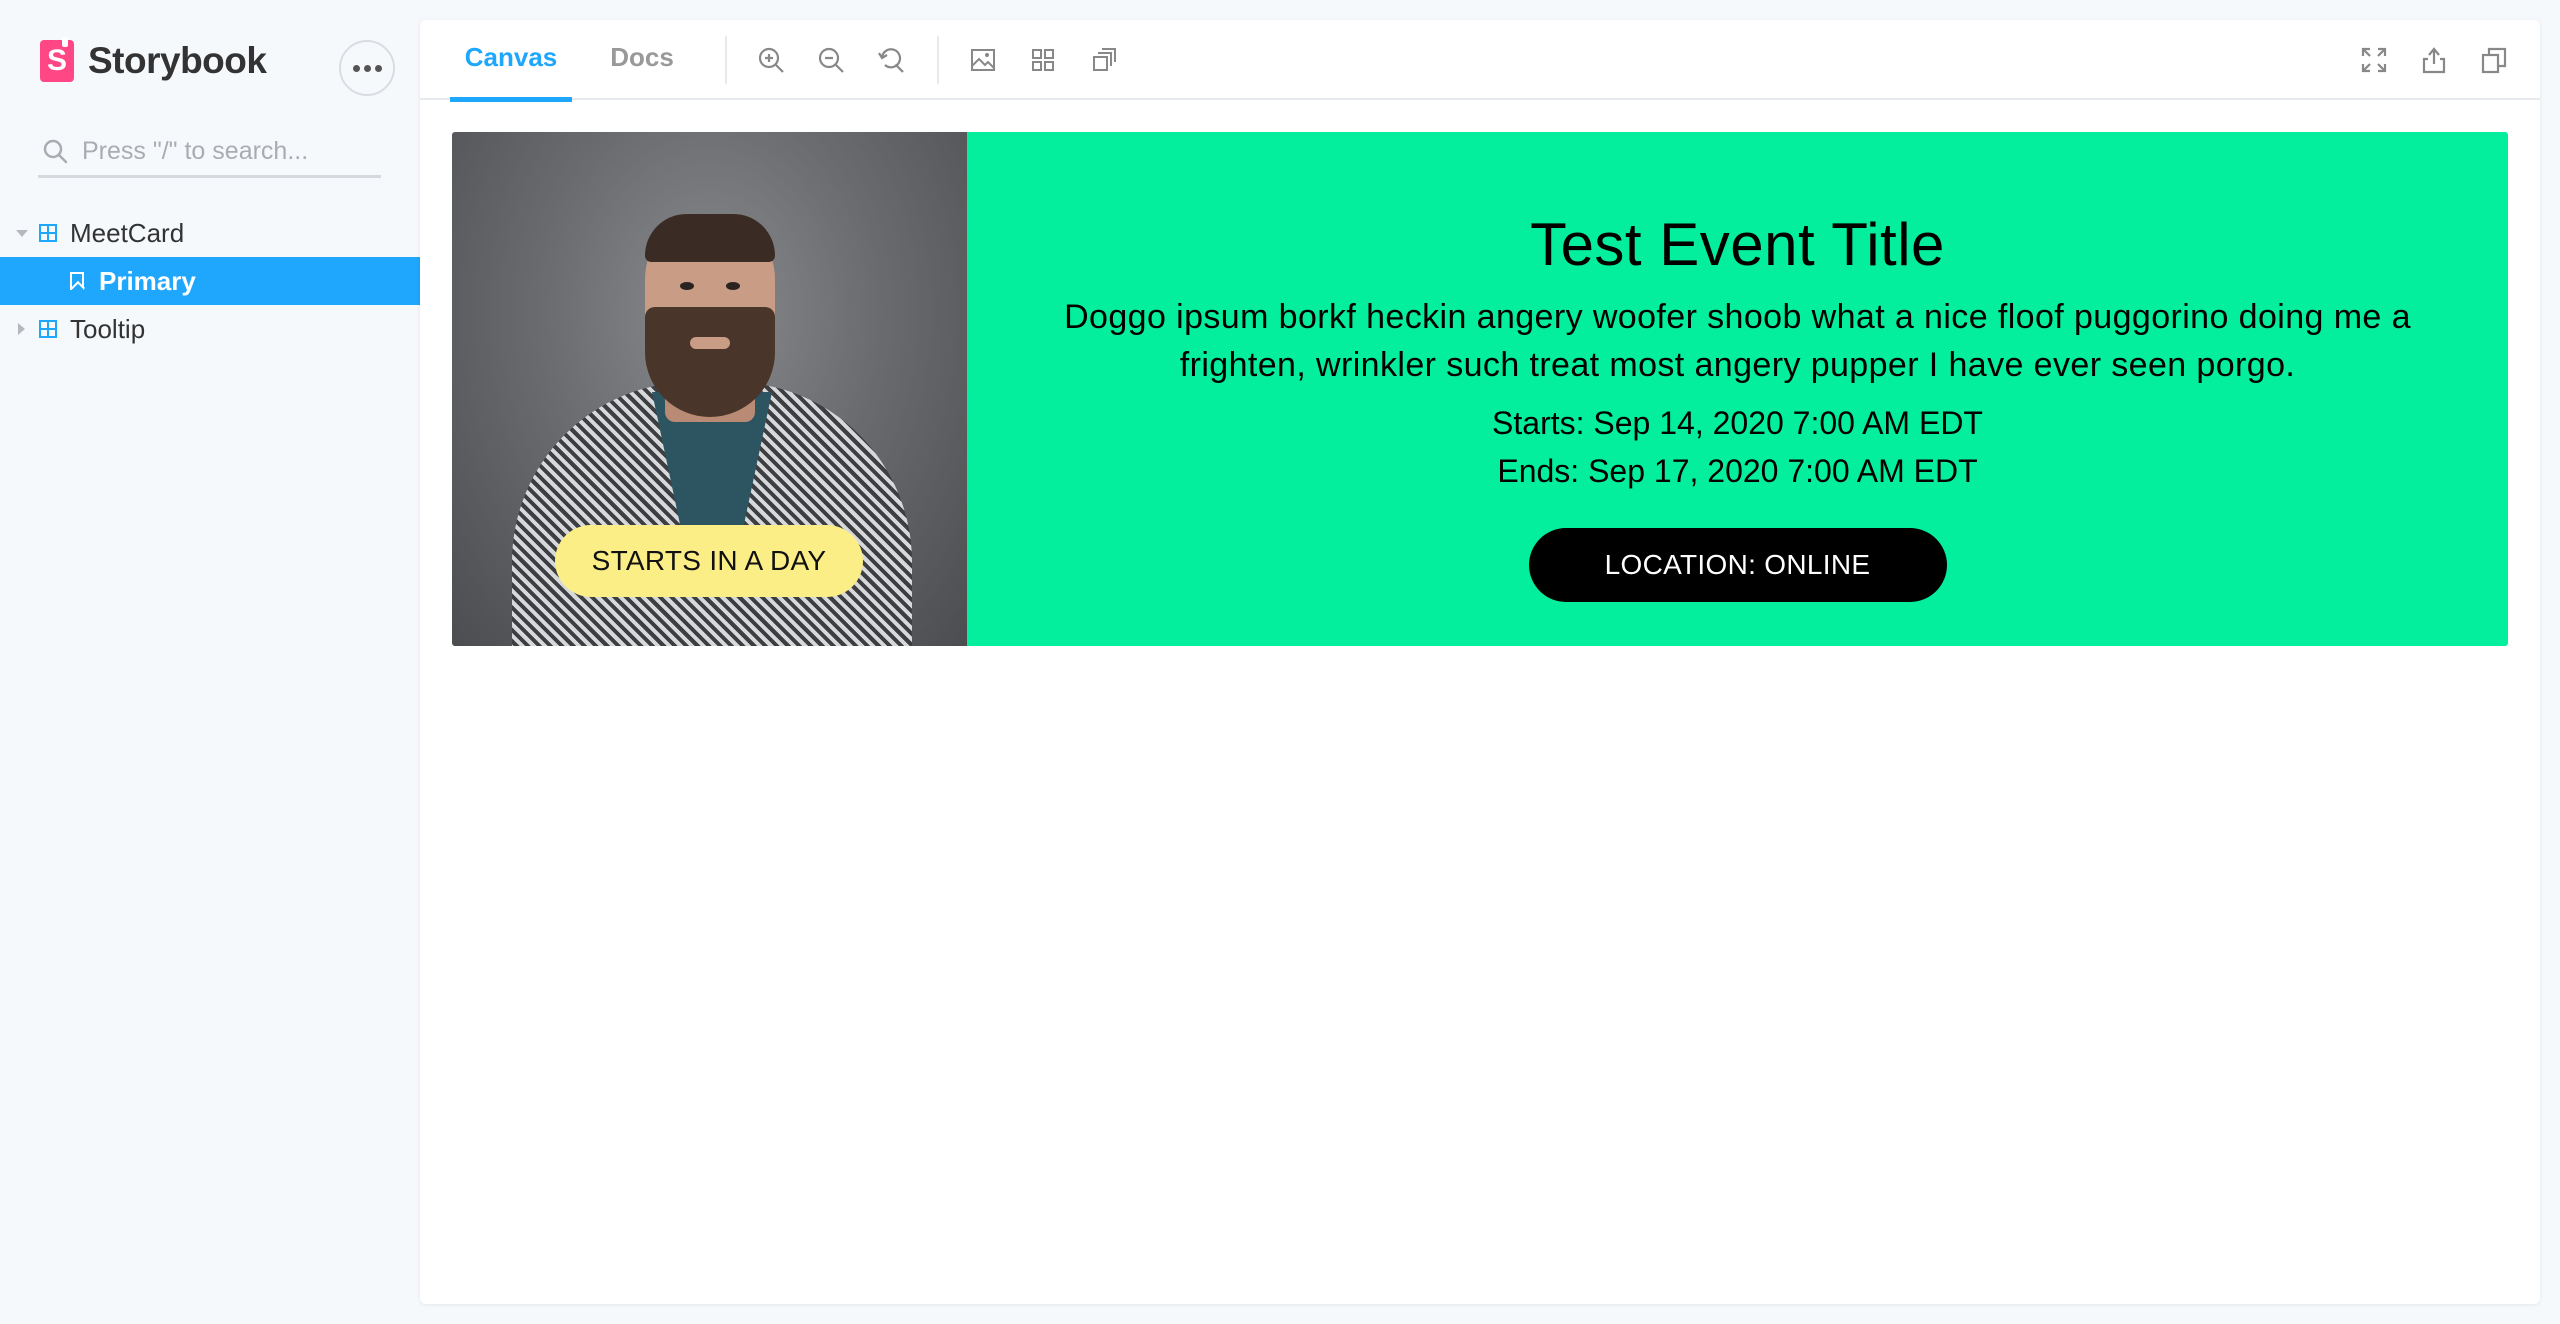 This screenshot has width=2560, height=1324. Describe the element at coordinates (56, 152) in the screenshot. I see `search-icon` at that location.